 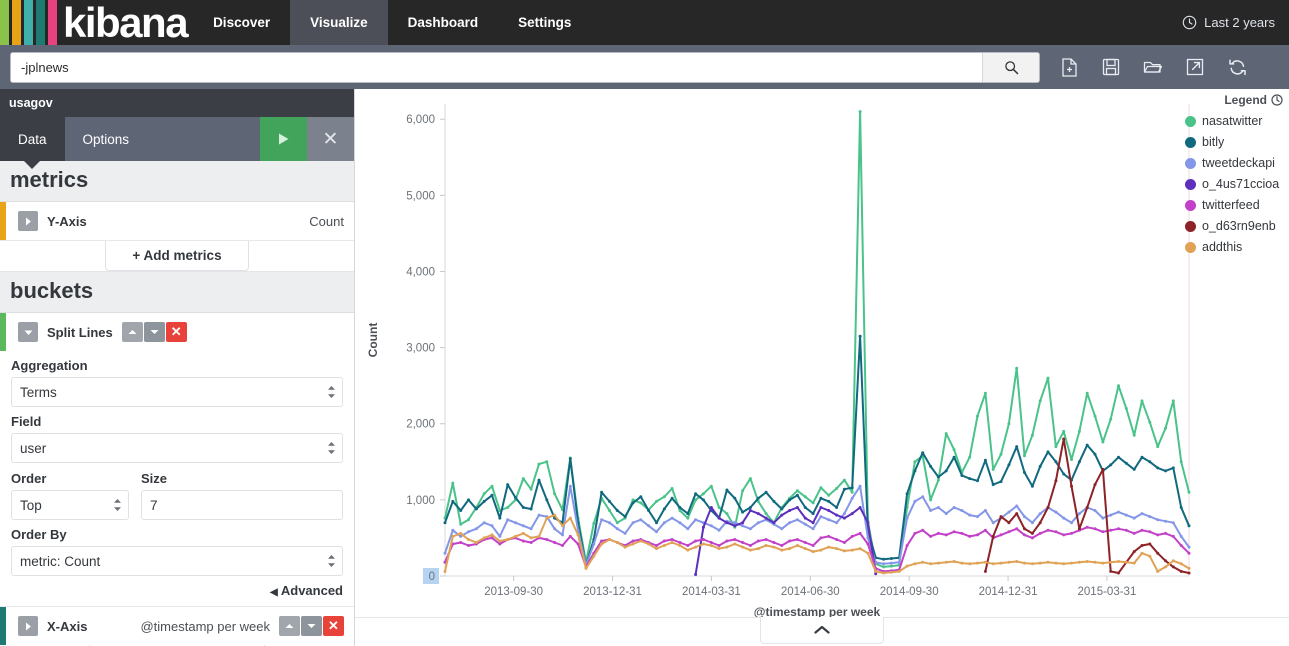 What do you see at coordinates (132, 332) in the screenshot?
I see `move-split-lines-up-button` at bounding box center [132, 332].